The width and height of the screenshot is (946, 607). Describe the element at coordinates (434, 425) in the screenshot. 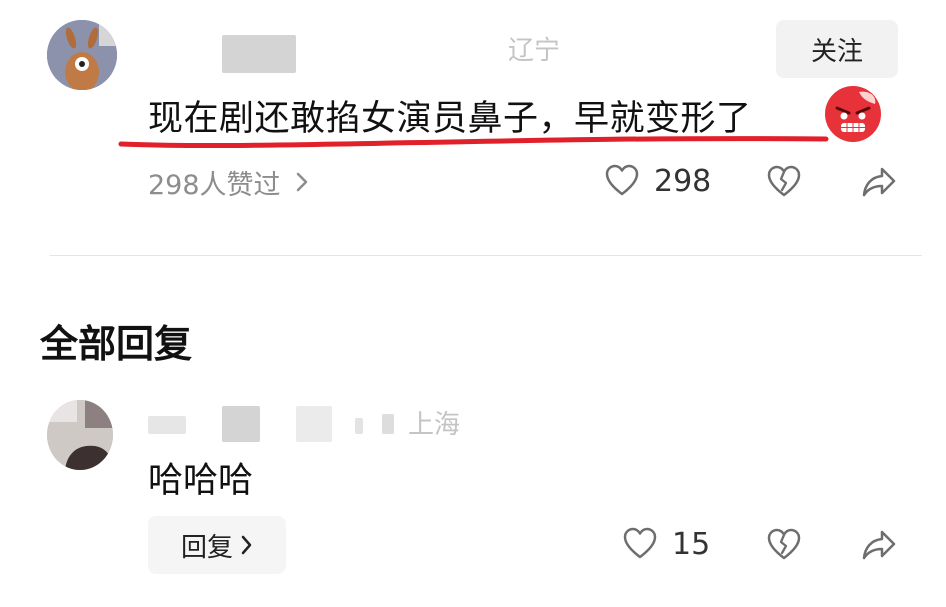

I see `reply-location: 上海` at that location.